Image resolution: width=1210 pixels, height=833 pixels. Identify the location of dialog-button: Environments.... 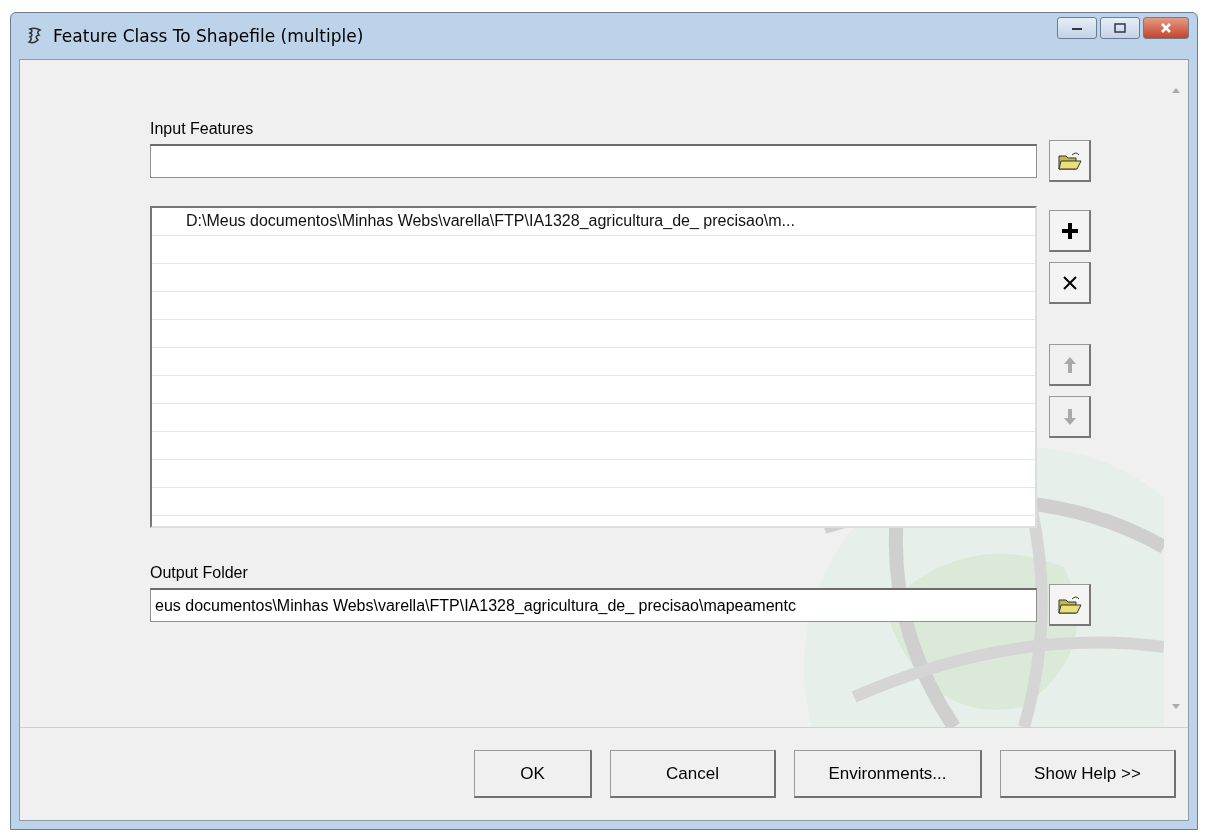
(888, 774).